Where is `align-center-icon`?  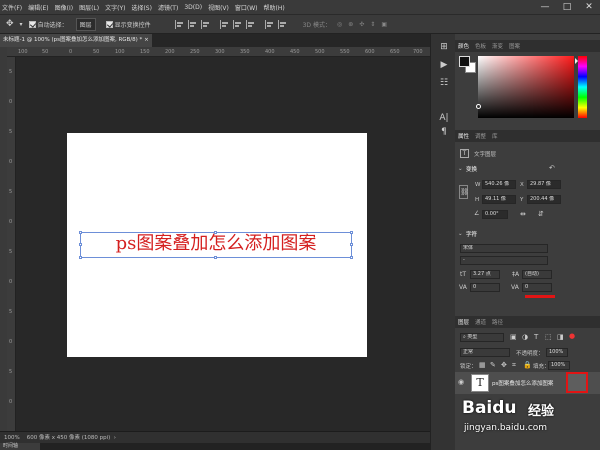
align-center-icon is located at coordinates (192, 24).